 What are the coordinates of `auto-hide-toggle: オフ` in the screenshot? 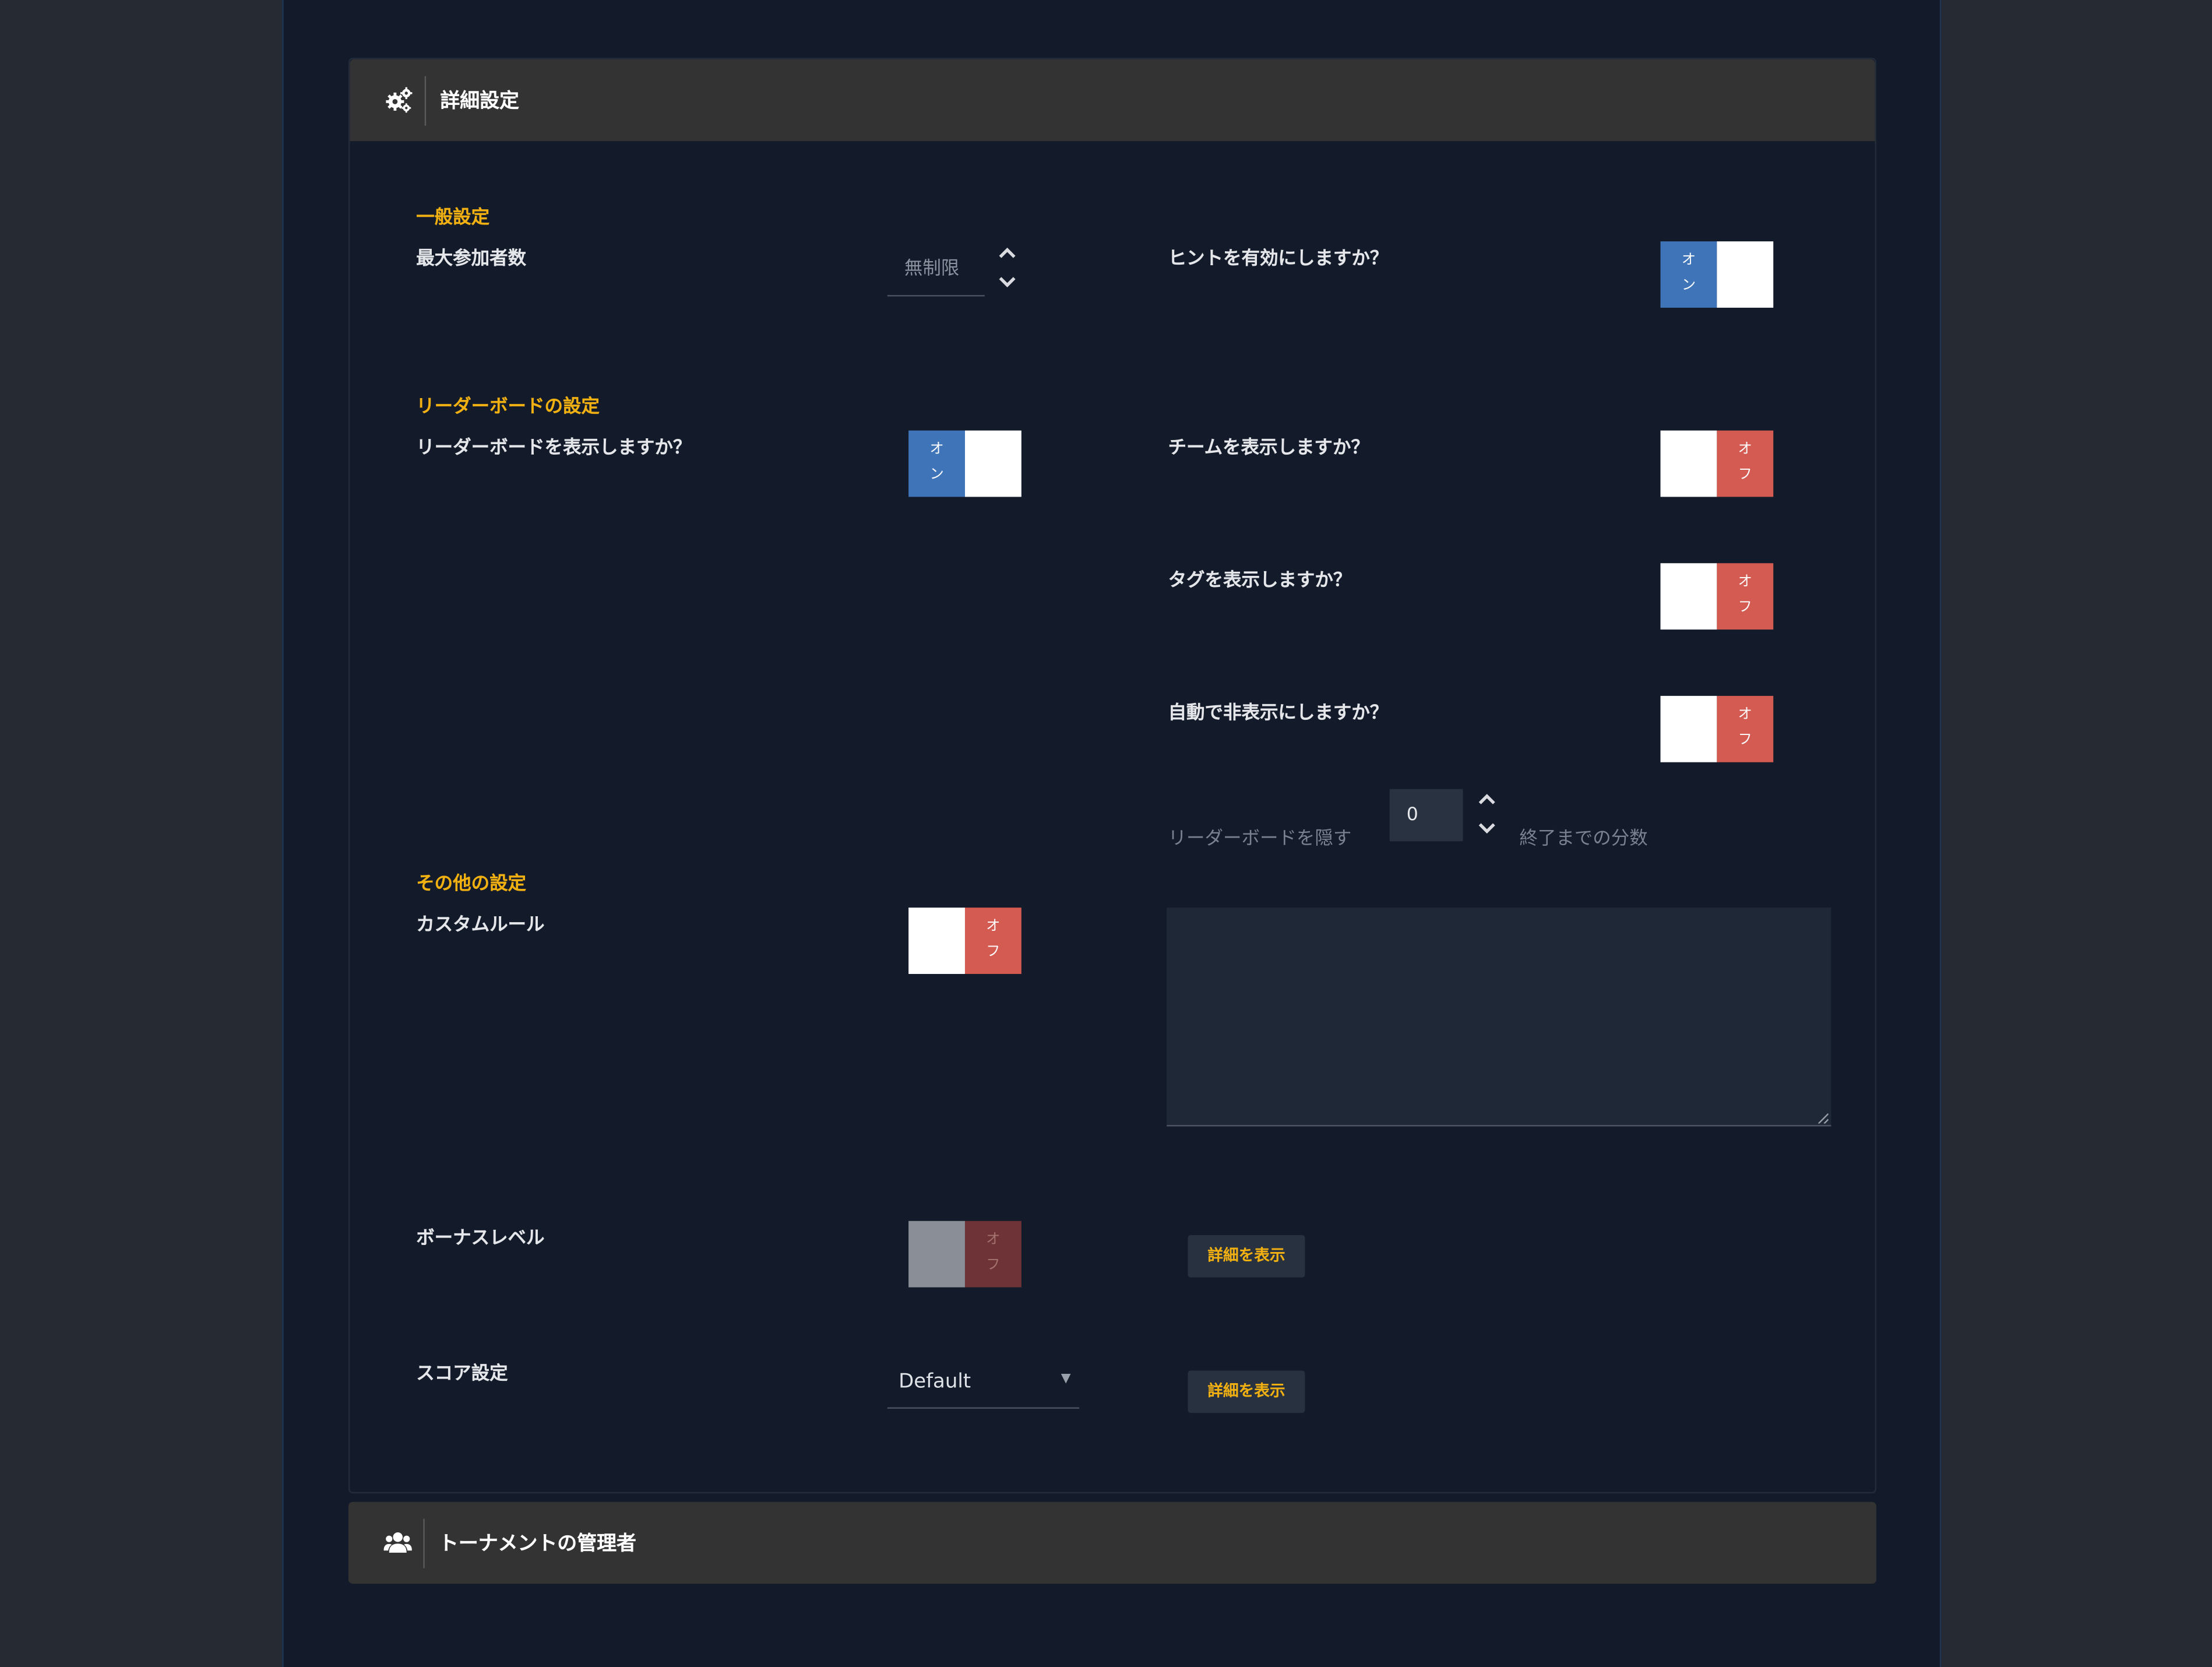 It's located at (1717, 728).